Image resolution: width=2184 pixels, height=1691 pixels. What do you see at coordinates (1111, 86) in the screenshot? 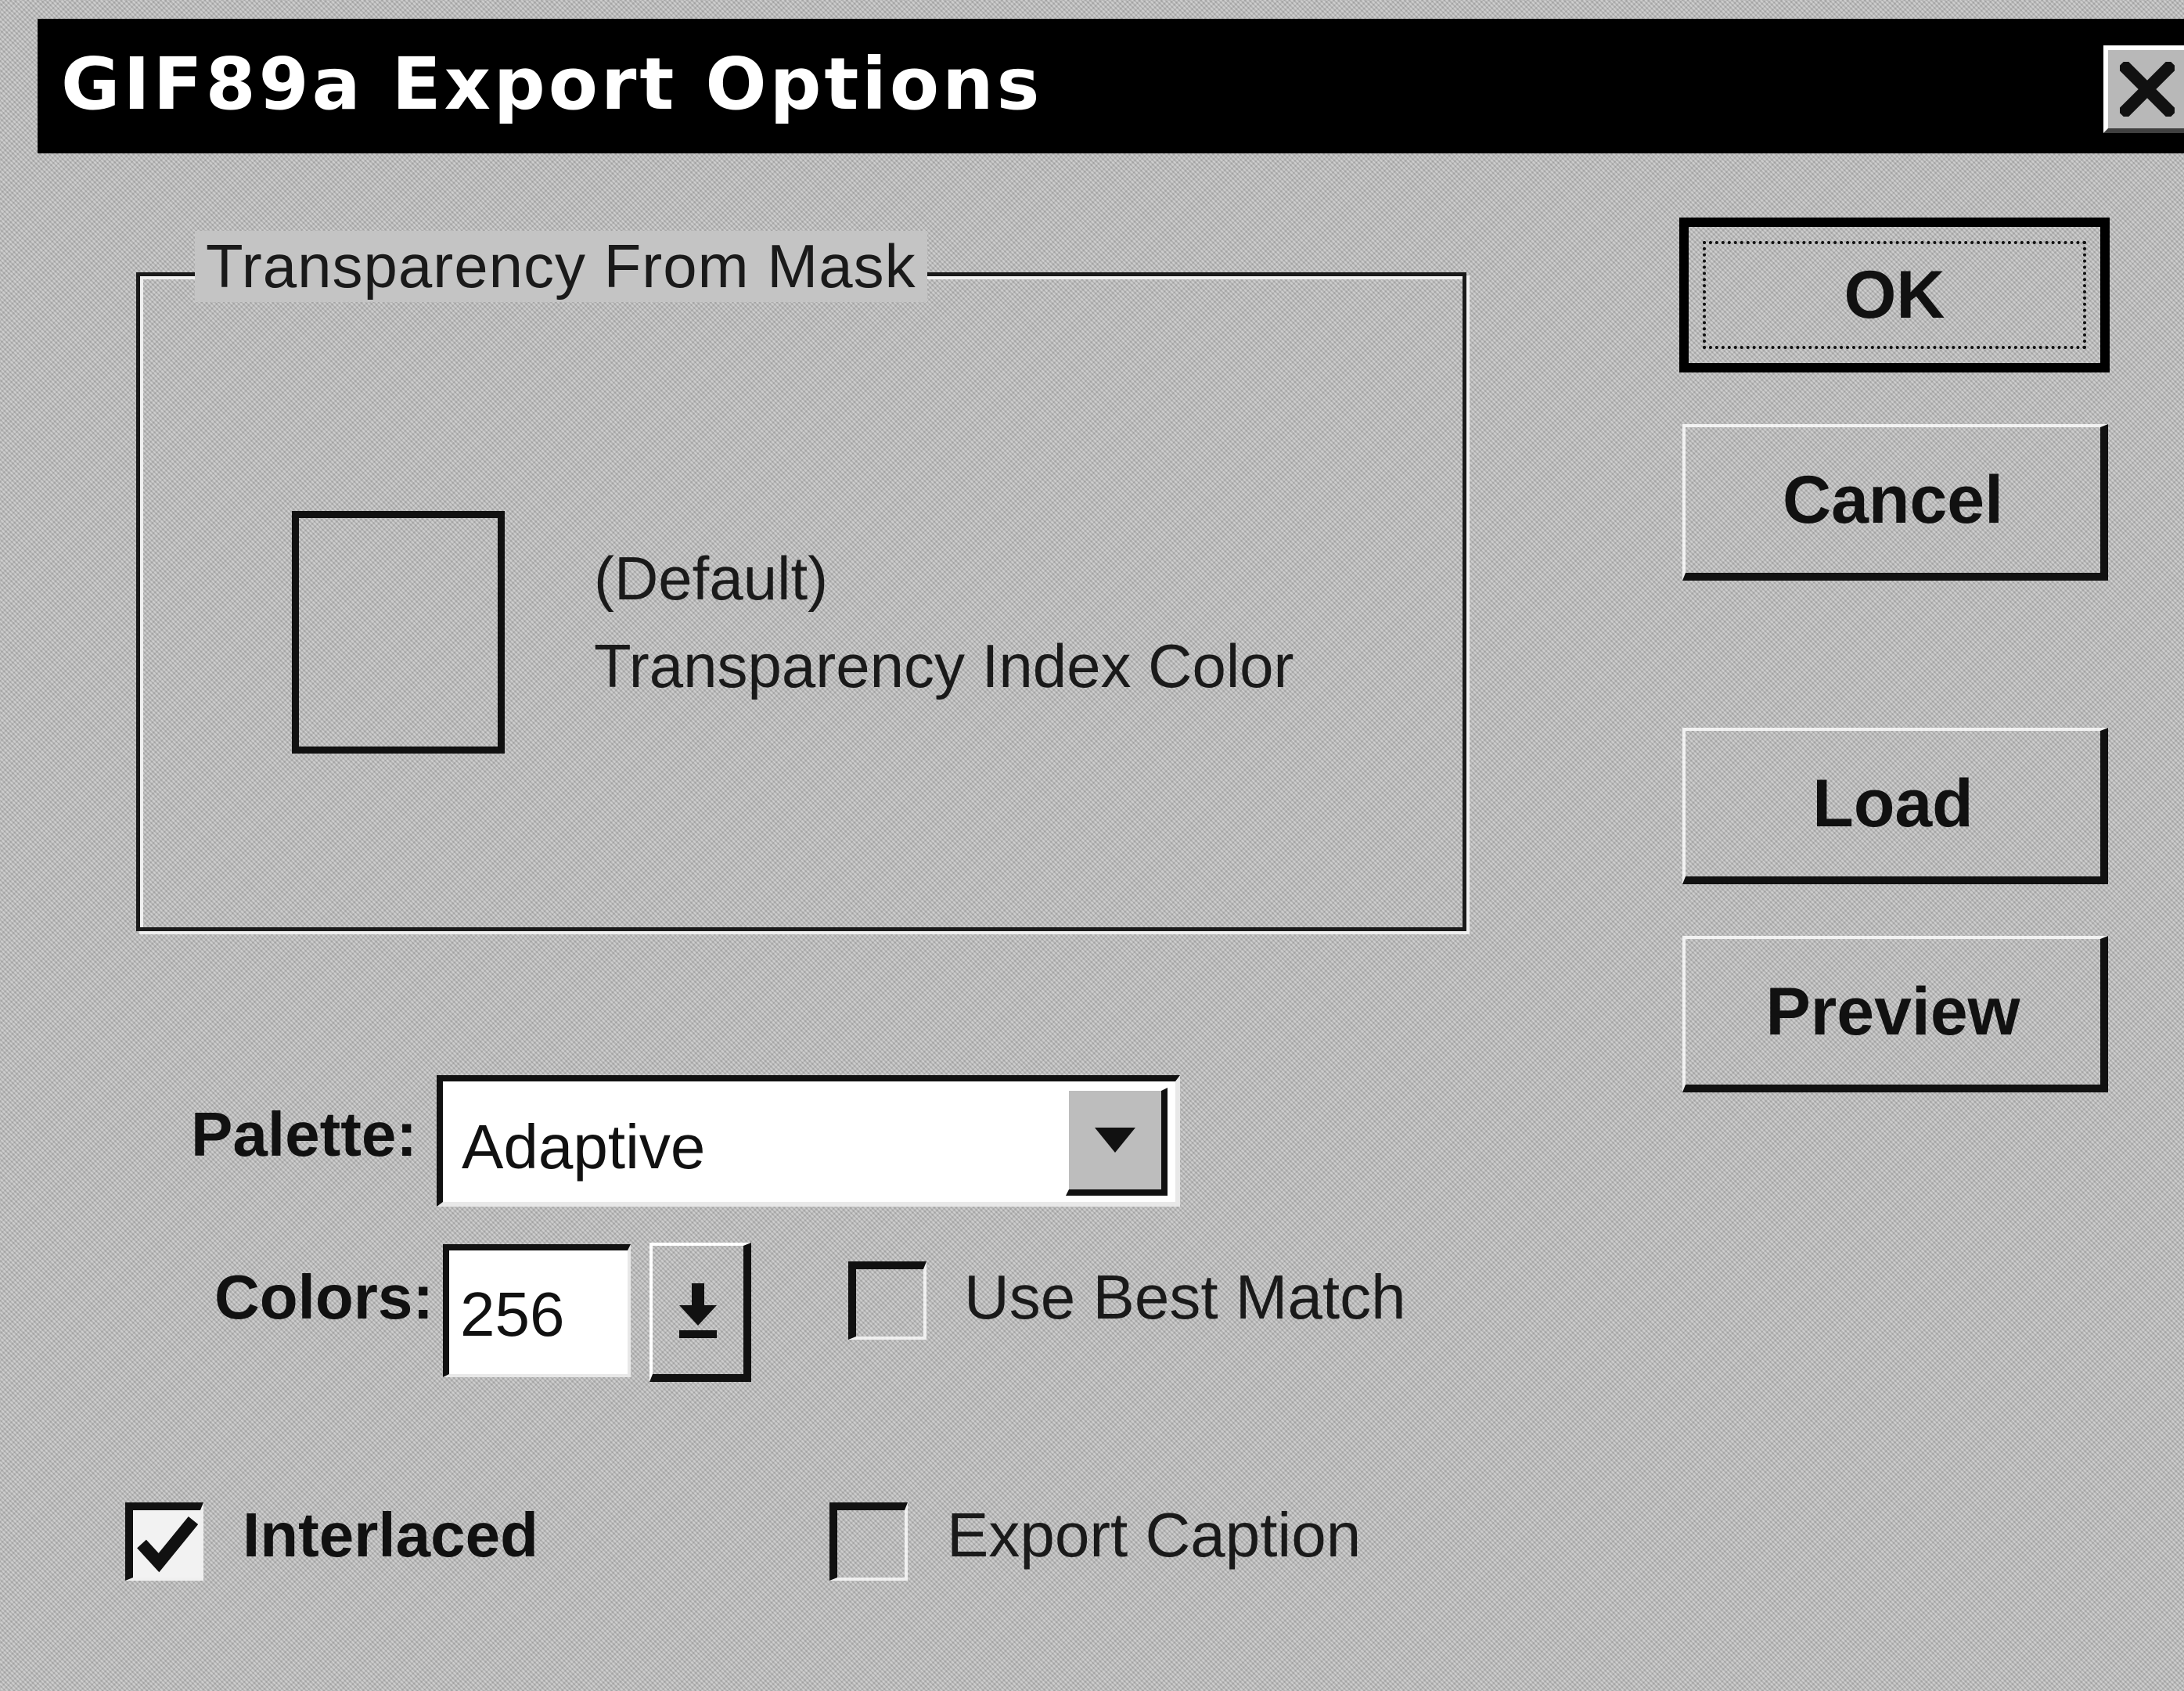
I see `title-bar: GIF89a Export Options` at bounding box center [1111, 86].